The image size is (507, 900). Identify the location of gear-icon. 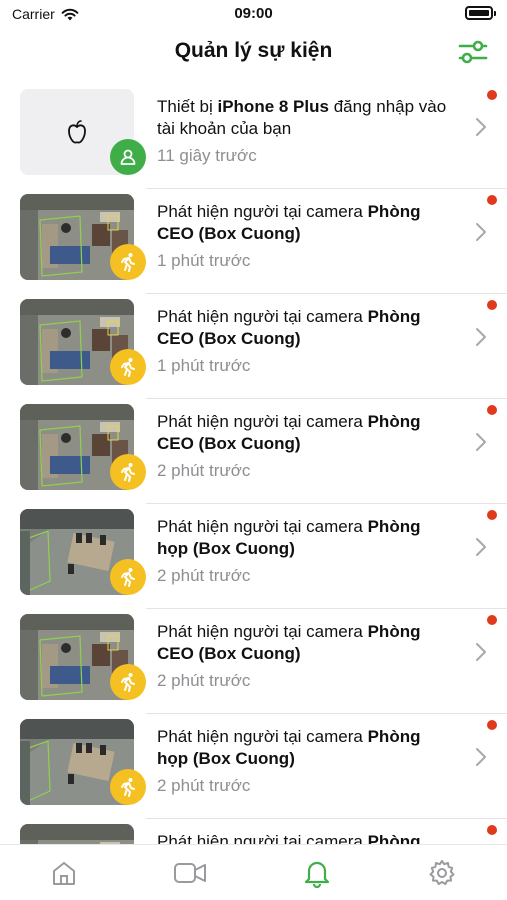
(442, 872).